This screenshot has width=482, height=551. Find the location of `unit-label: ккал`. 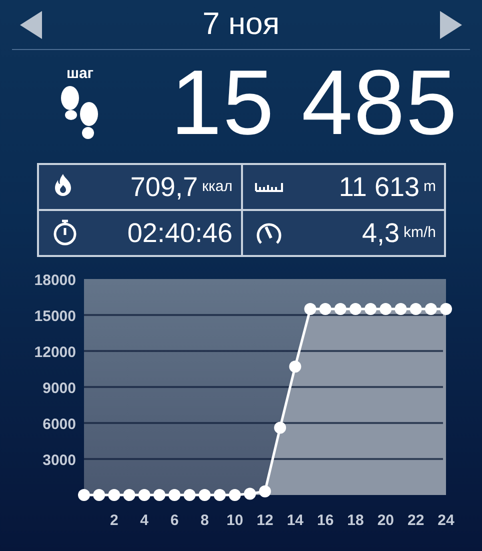

unit-label: ккал is located at coordinates (217, 186).